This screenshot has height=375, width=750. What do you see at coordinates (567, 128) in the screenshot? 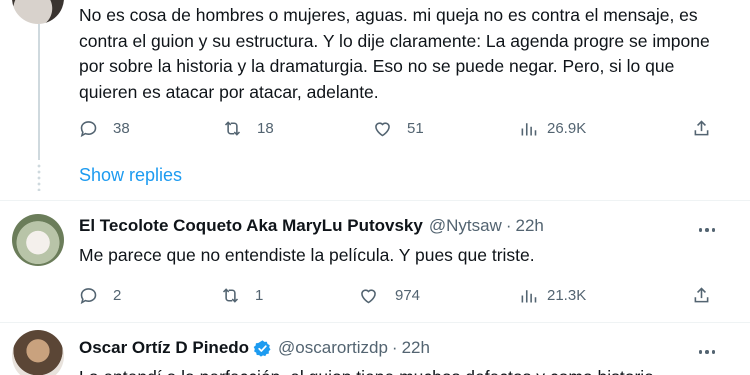
I see `views-count: 26.9K` at bounding box center [567, 128].